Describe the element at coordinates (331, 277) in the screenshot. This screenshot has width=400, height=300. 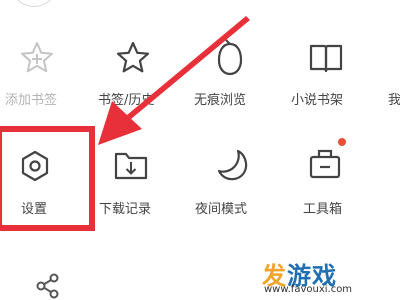
I see `watermark: 发游戏 www.favouxi.com` at that location.